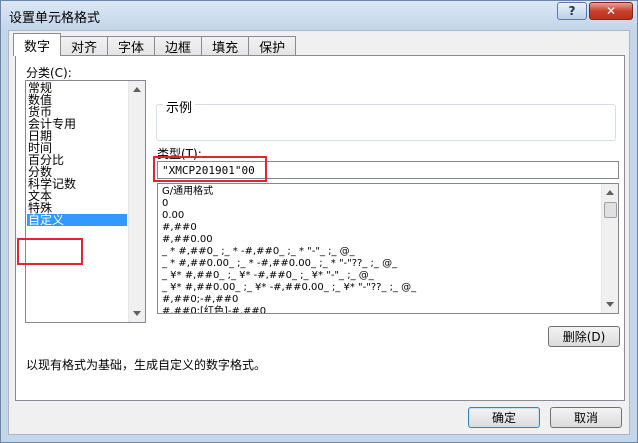  Describe the element at coordinates (386, 122) in the screenshot. I see `sample-group` at that location.